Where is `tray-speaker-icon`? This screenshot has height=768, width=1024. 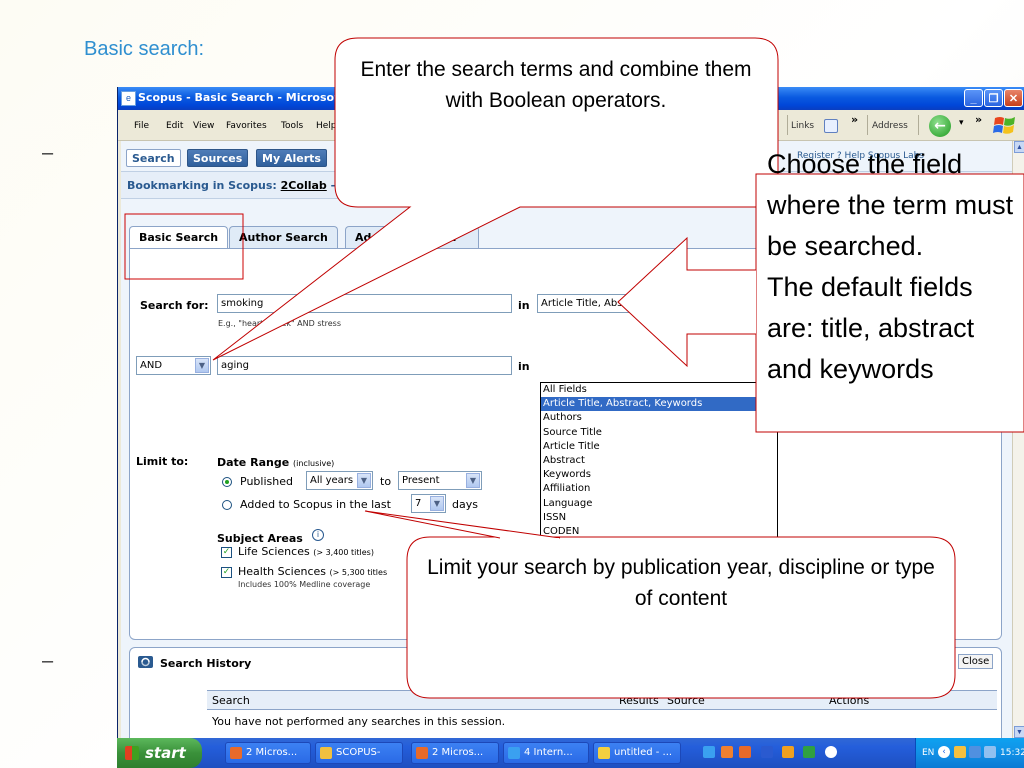
tray-speaker-icon is located at coordinates (990, 752).